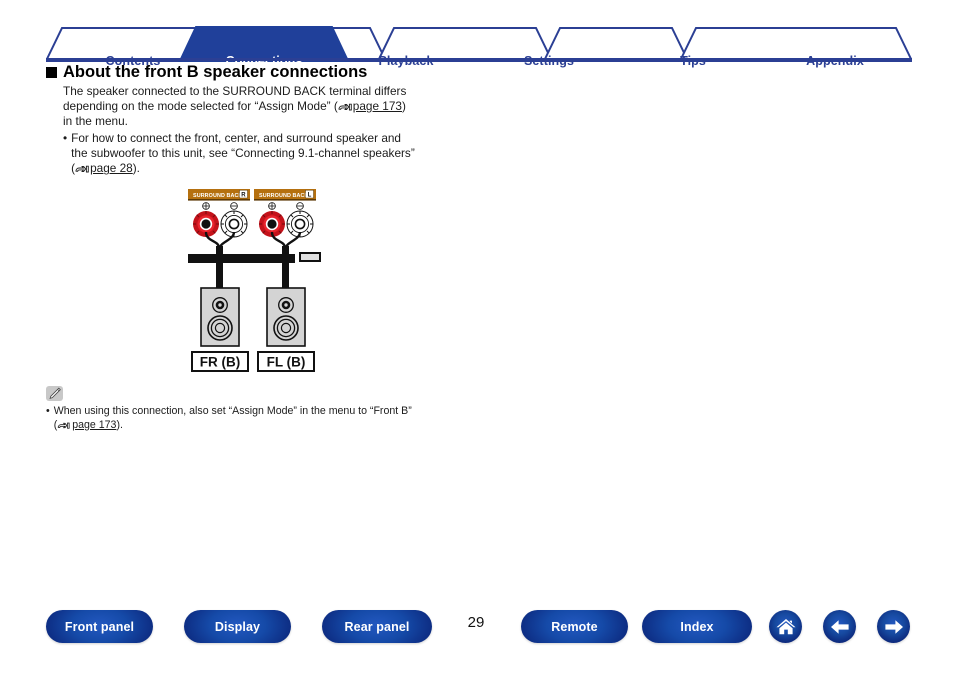  I want to click on tab-label-settings: Settings, so click(549, 61).